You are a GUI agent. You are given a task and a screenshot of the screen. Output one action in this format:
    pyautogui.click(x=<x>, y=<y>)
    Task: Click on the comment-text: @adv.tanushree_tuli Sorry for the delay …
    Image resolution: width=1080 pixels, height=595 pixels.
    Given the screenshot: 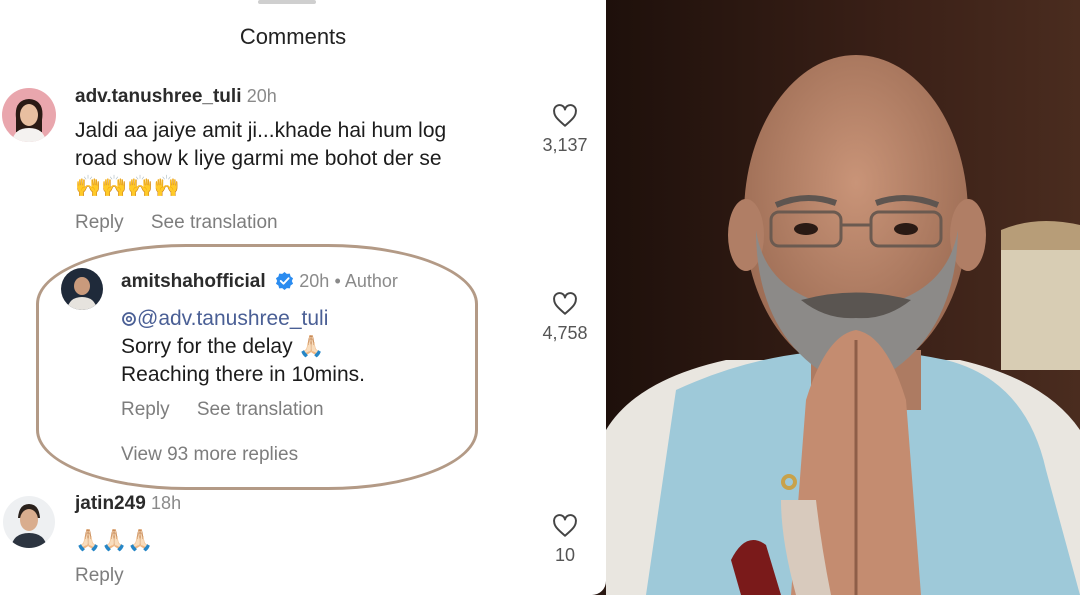 What is the action you would take?
    pyautogui.click(x=243, y=347)
    